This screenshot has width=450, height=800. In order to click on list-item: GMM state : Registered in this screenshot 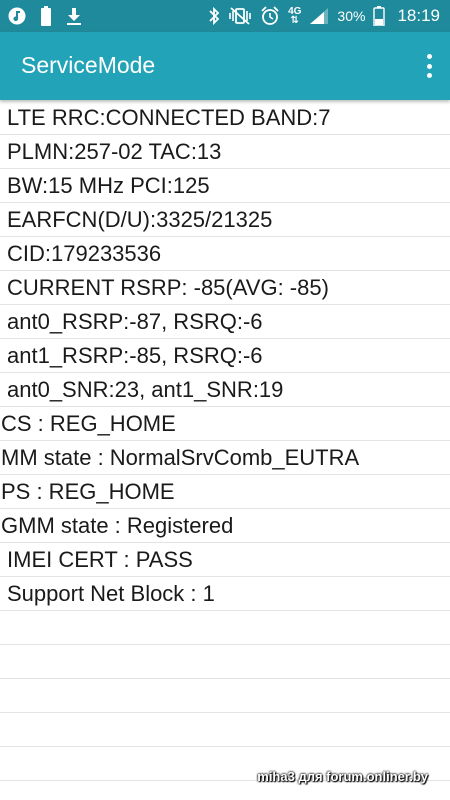, I will do `click(225, 526)`.